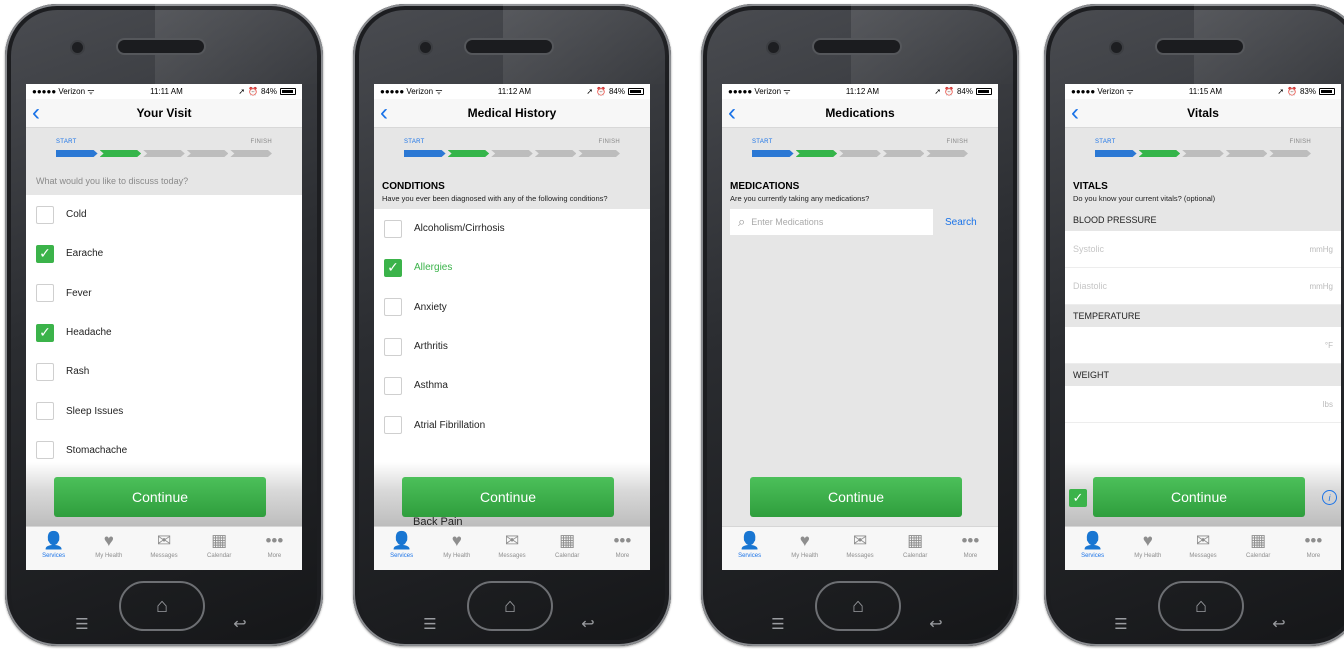  What do you see at coordinates (831, 222) in the screenshot?
I see `medication-search-input: ⌕ Enter Medications` at bounding box center [831, 222].